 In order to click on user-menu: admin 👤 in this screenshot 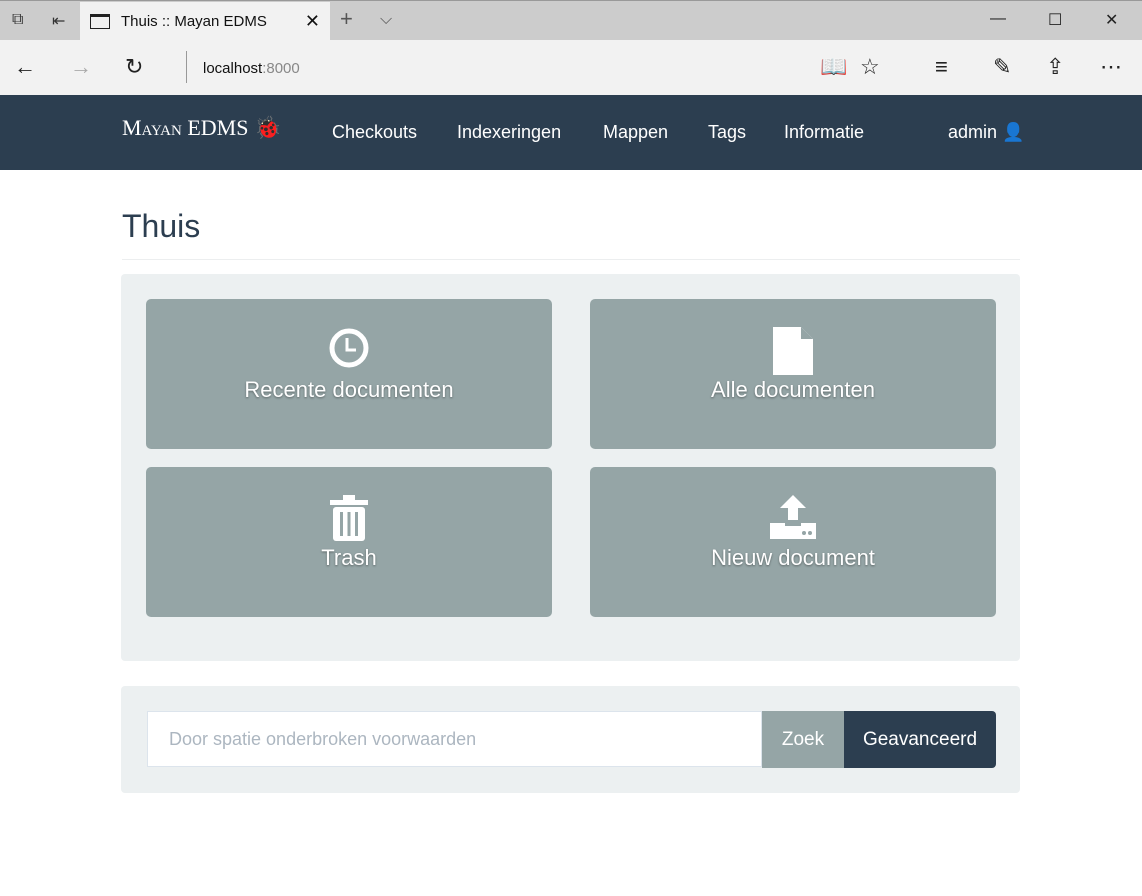, I will do `click(986, 132)`.